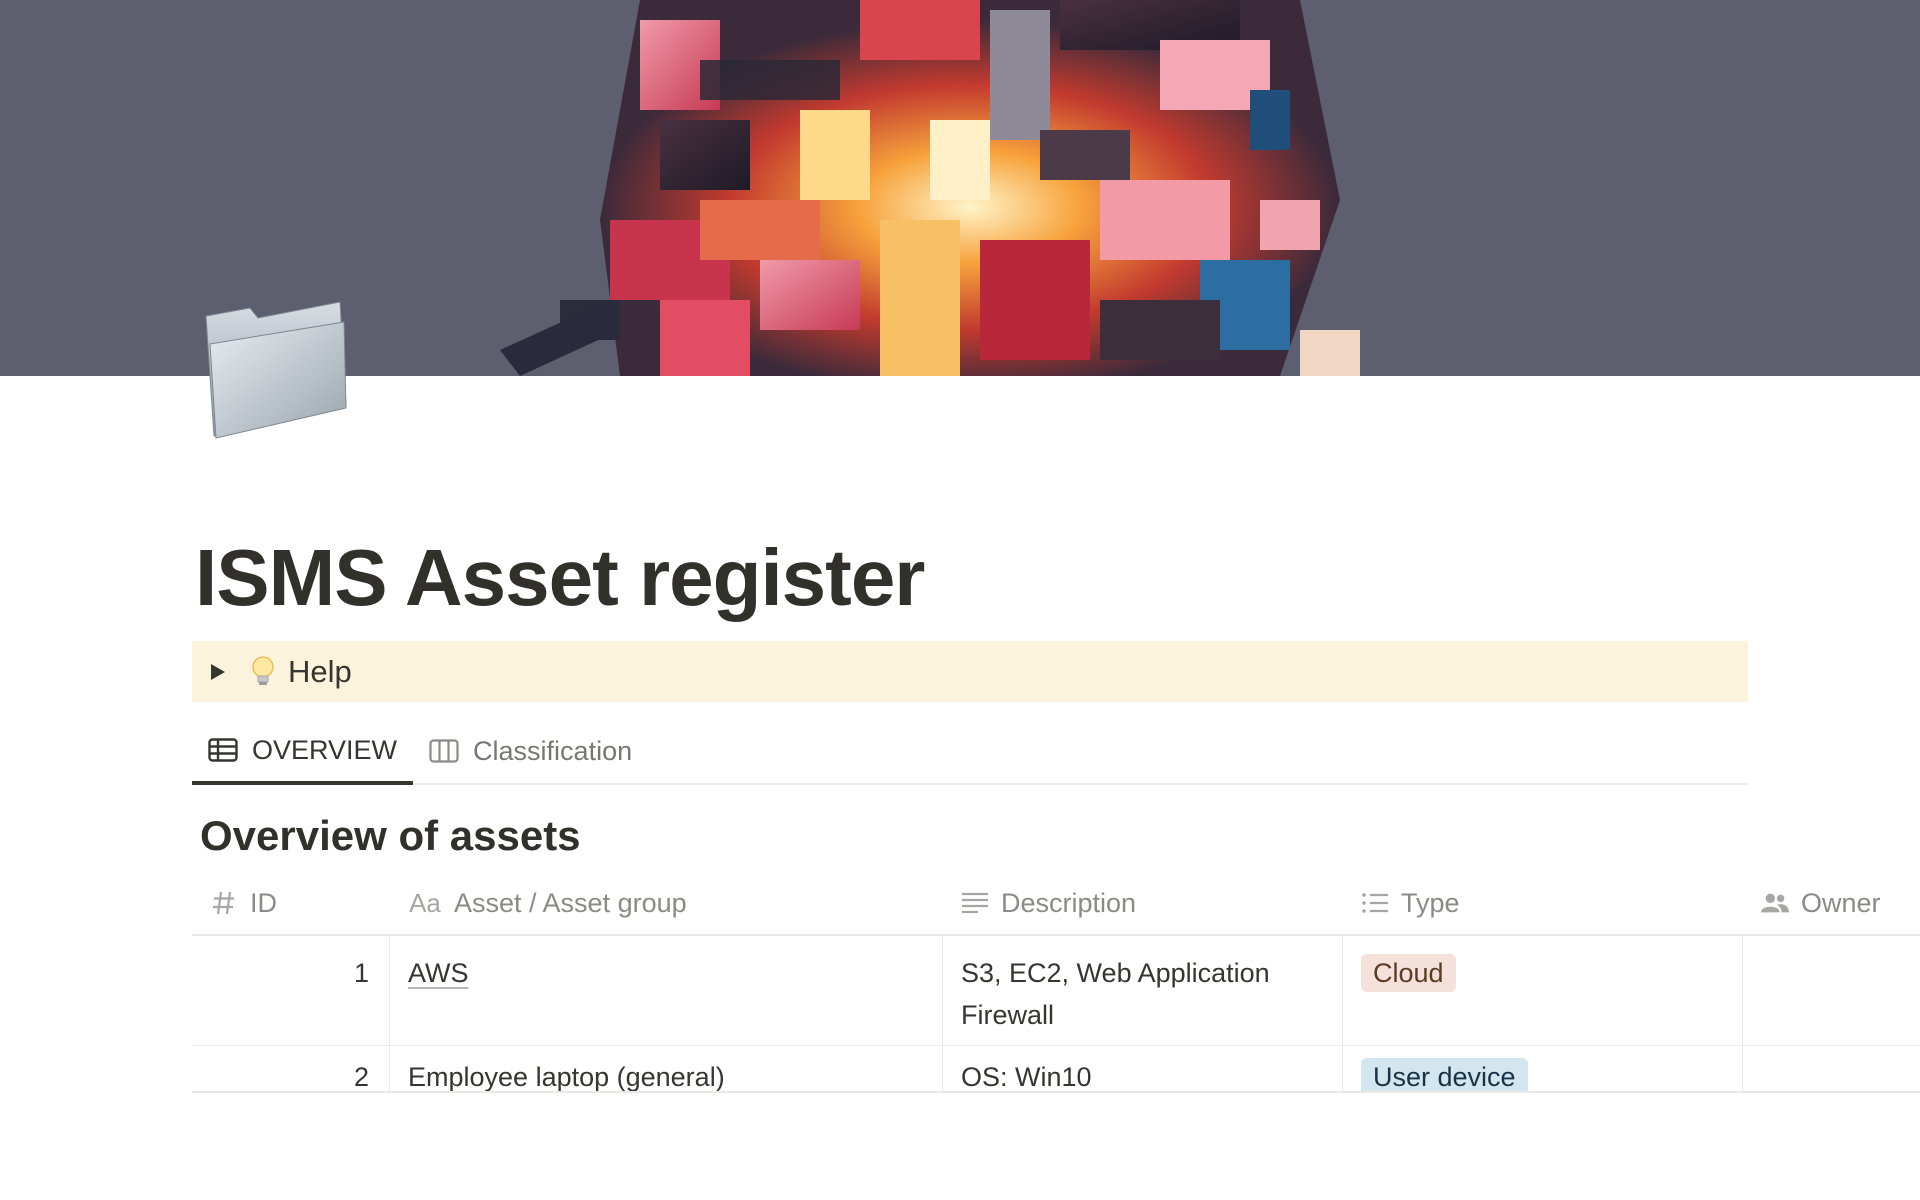 The width and height of the screenshot is (1920, 1200). Describe the element at coordinates (1841, 902) in the screenshot. I see `column-label: Owner` at that location.